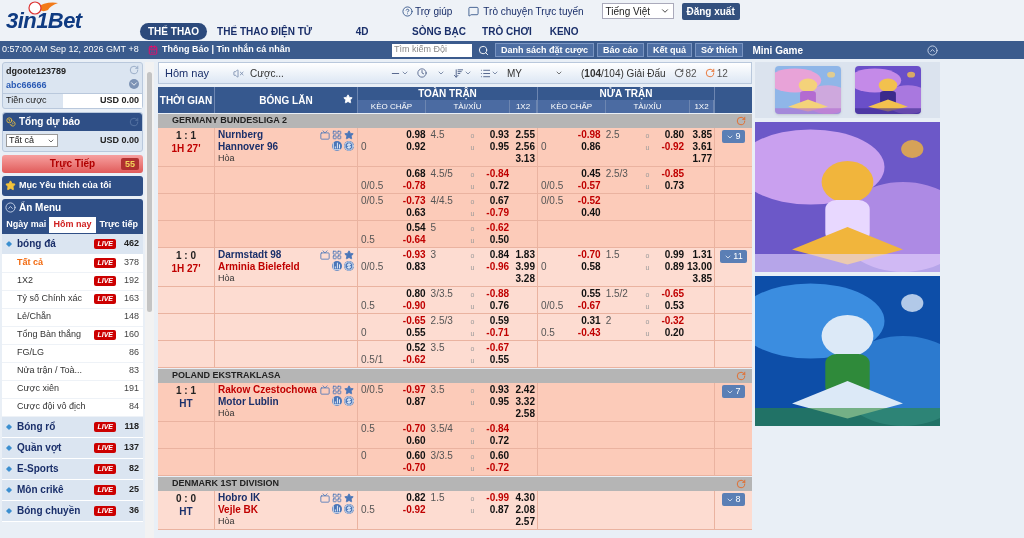 This screenshot has width=1024, height=538. What do you see at coordinates (416, 497) in the screenshot?
I see `handicap-odds: 0.82` at bounding box center [416, 497].